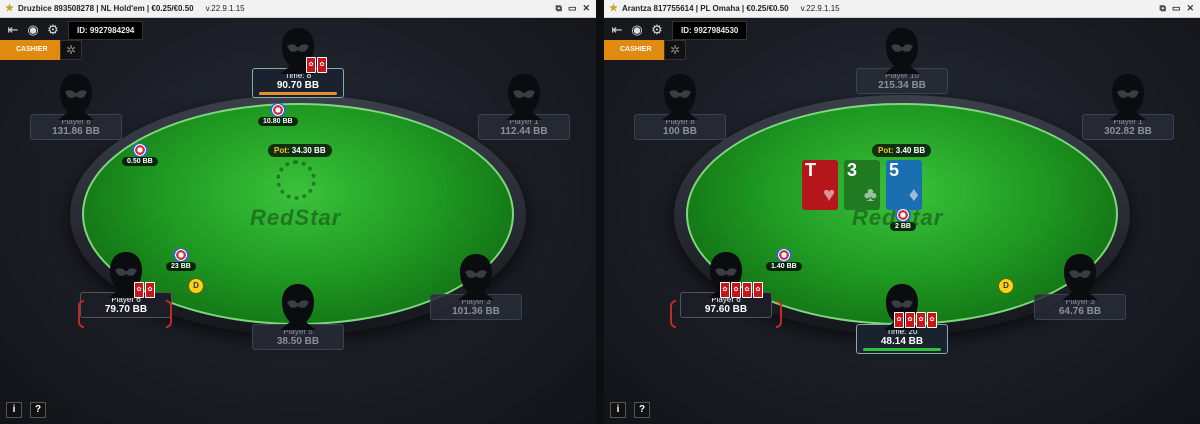 The image size is (1200, 424). Describe the element at coordinates (181, 266) in the screenshot. I see `bet-amount: 23 BB` at that location.